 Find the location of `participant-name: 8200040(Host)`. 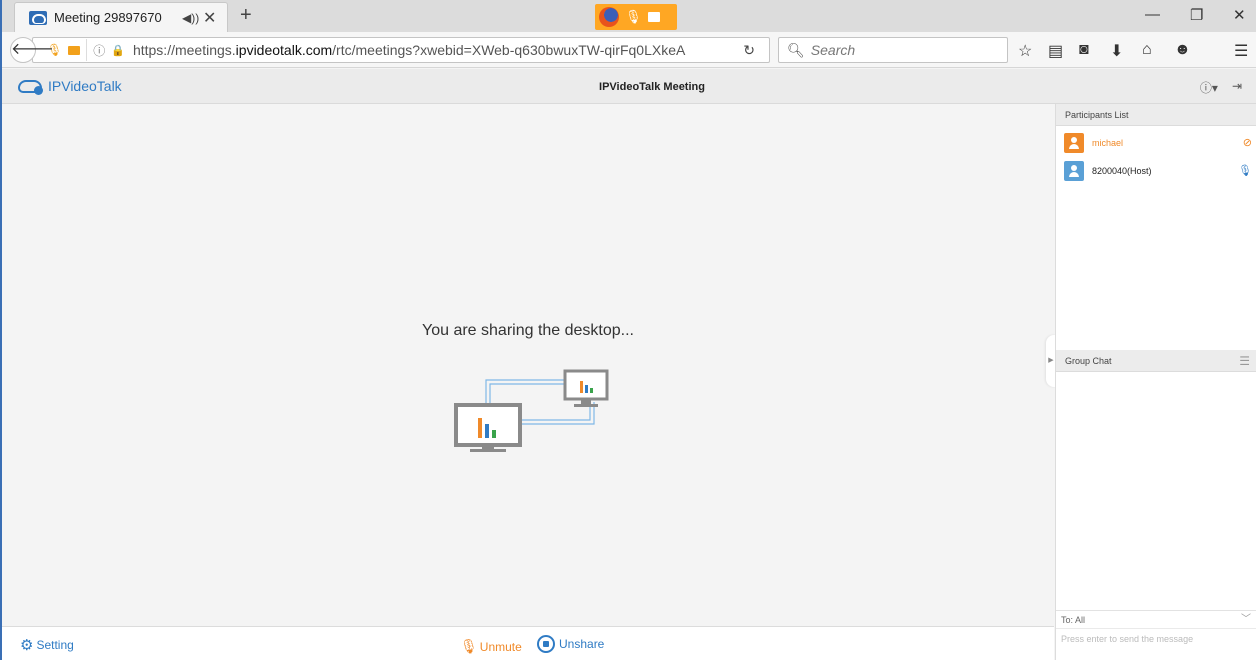

participant-name: 8200040(Host) is located at coordinates (1122, 171).